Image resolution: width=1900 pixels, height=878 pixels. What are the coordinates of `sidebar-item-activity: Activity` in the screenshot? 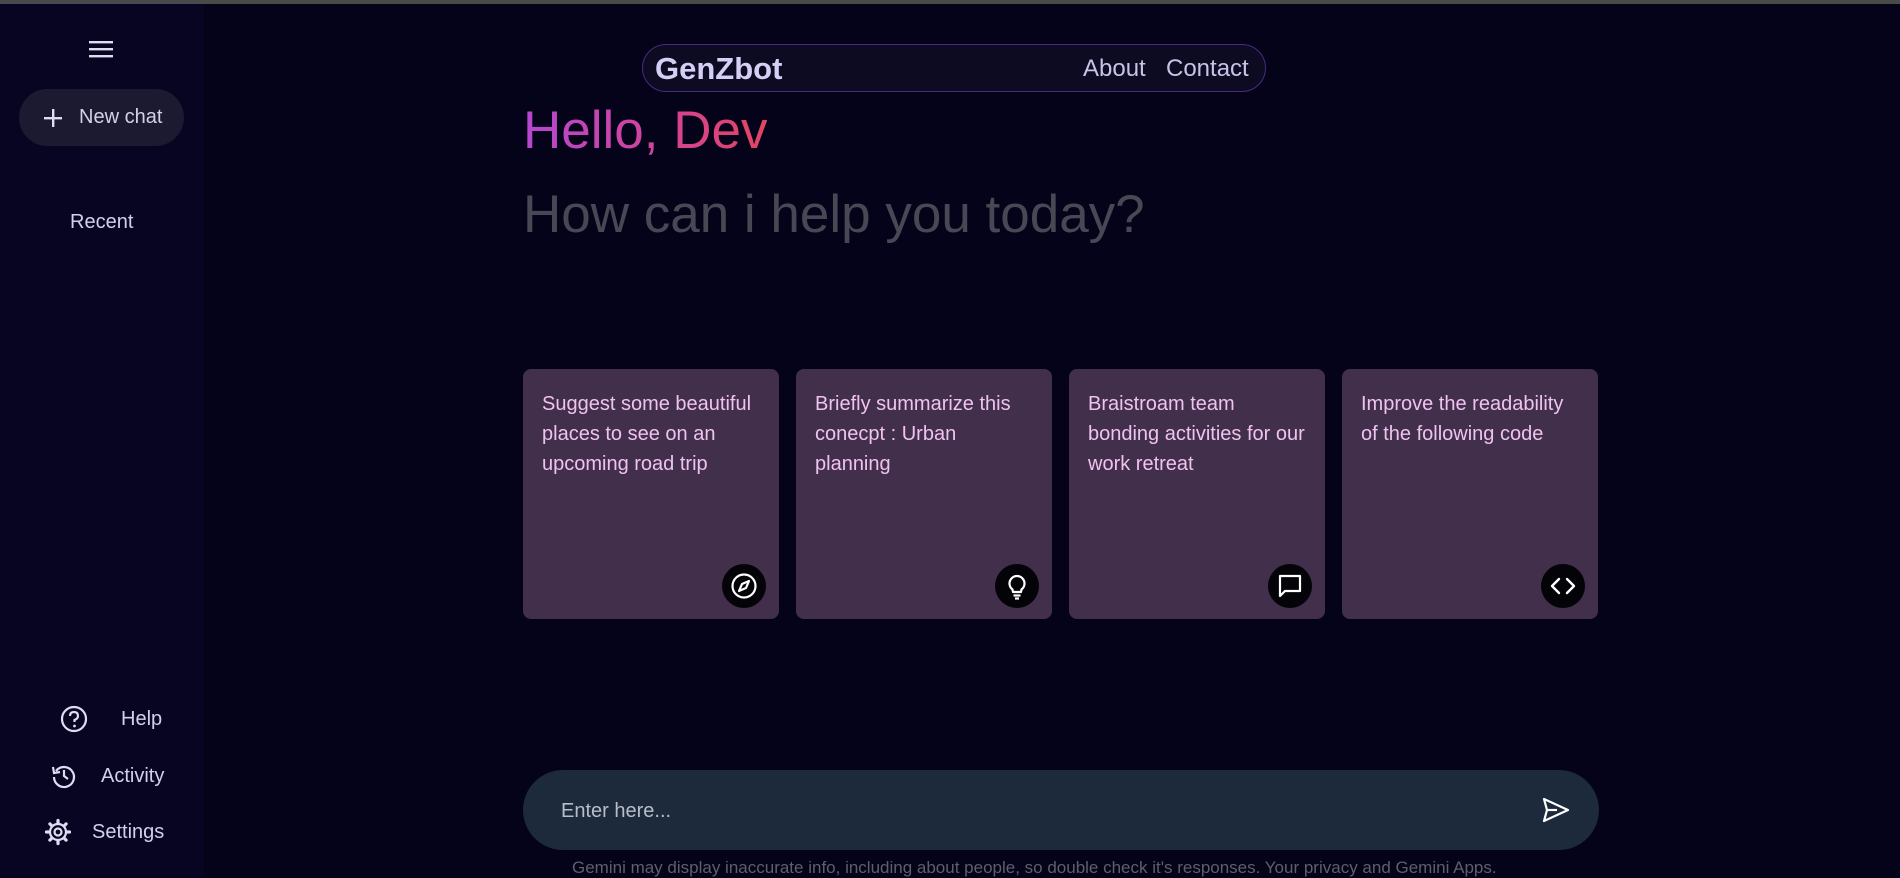 It's located at (107, 776).